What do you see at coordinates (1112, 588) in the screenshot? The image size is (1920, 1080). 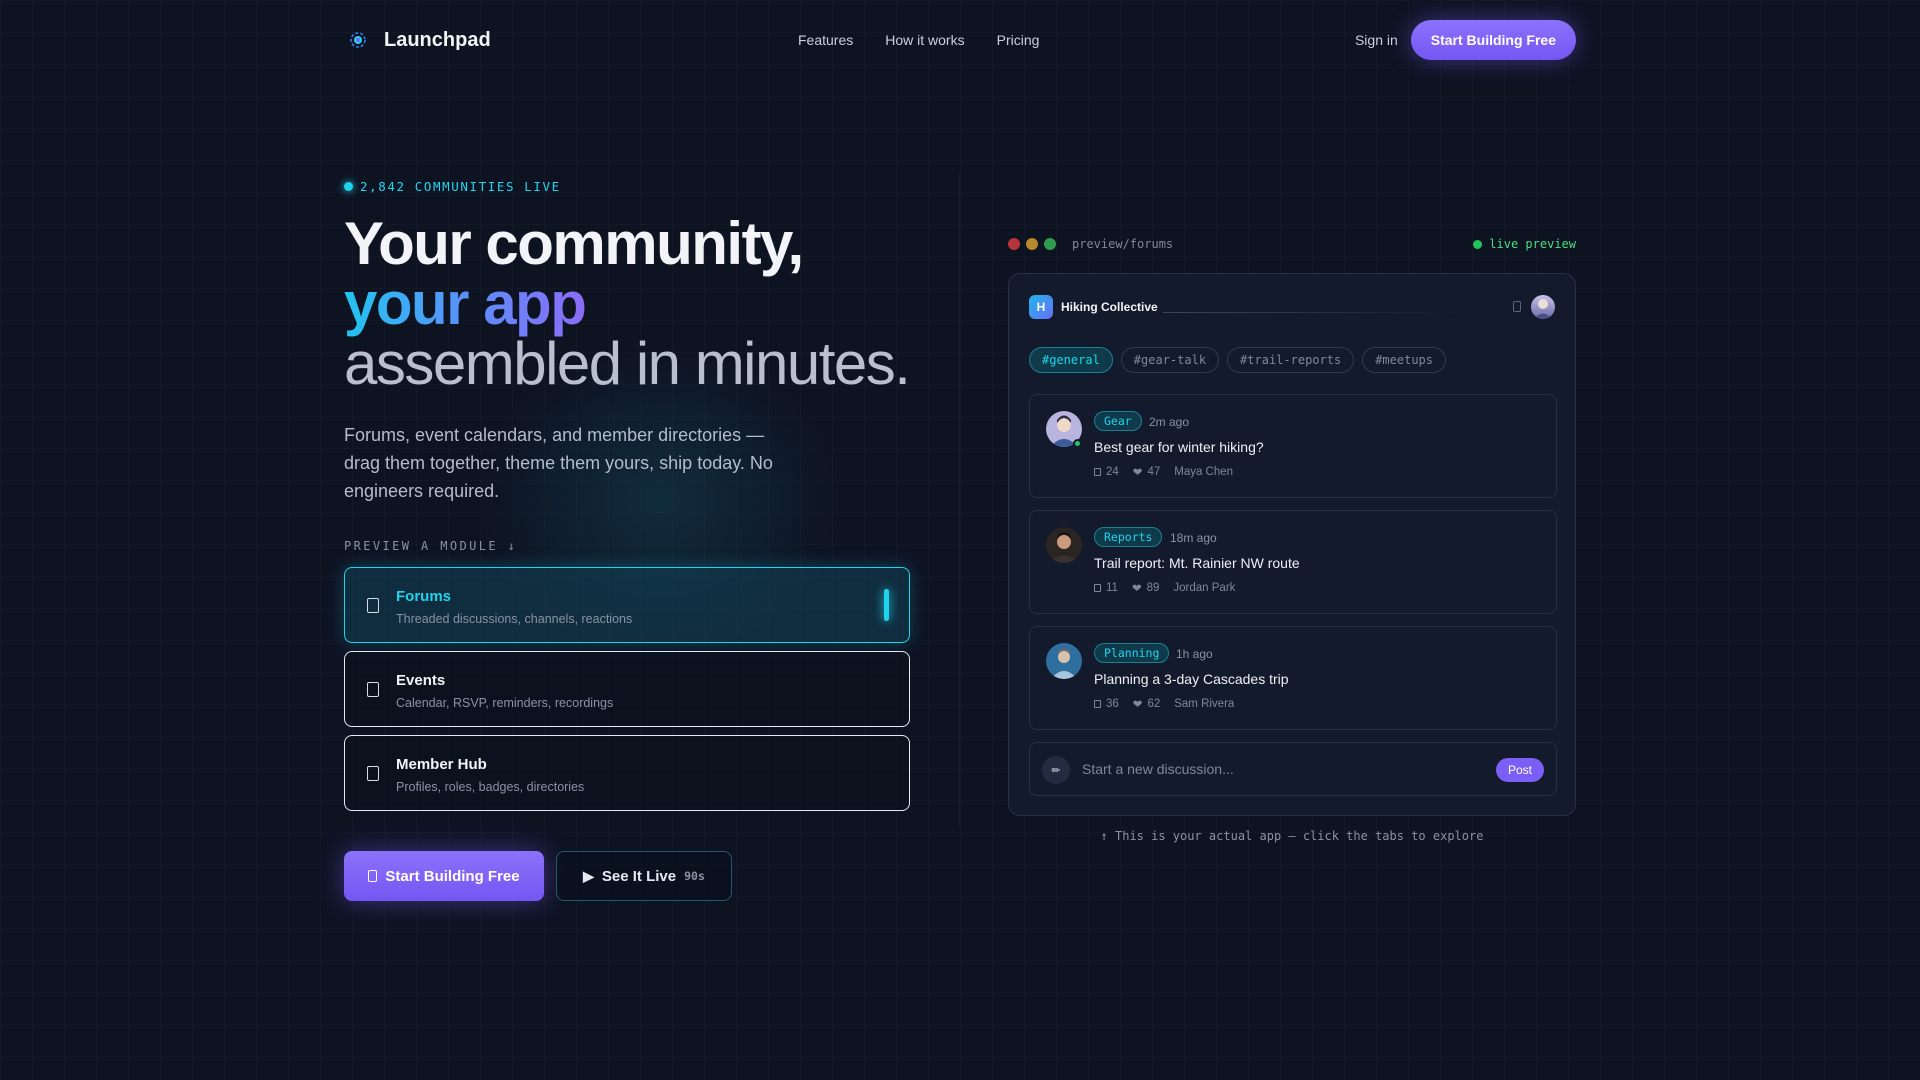 I see `comment-count: 11` at bounding box center [1112, 588].